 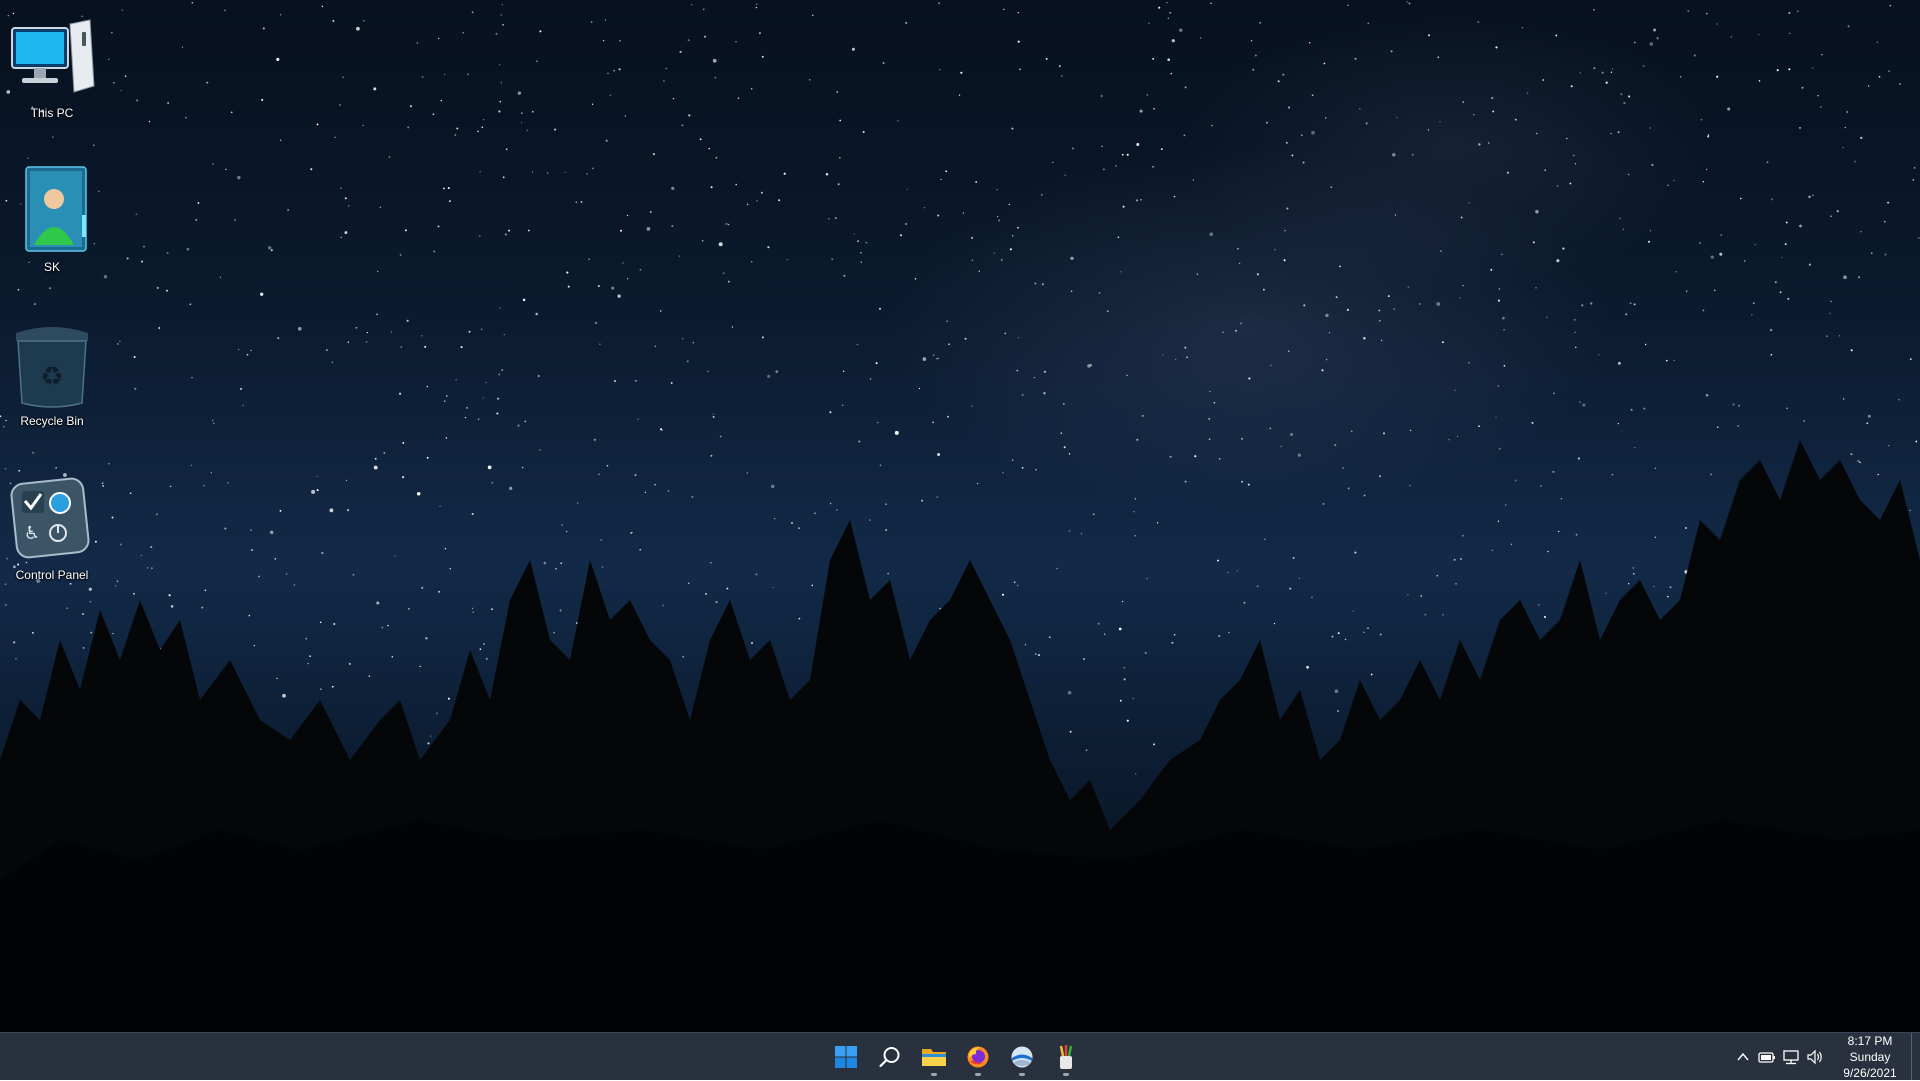 I want to click on clock-date: 9/26/2021, so click(x=1870, y=1072).